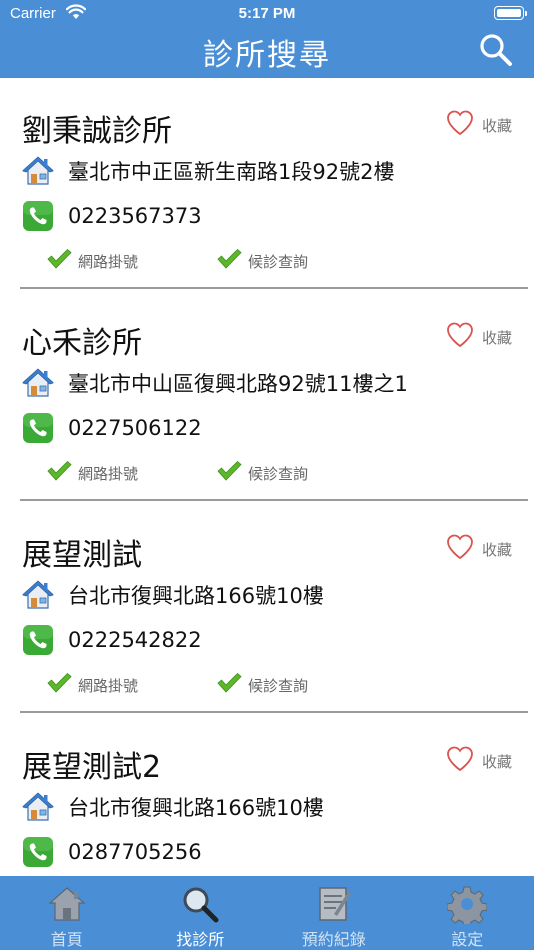 The image size is (534, 950). What do you see at coordinates (82, 555) in the screenshot?
I see `clinic-name: 展望測試` at bounding box center [82, 555].